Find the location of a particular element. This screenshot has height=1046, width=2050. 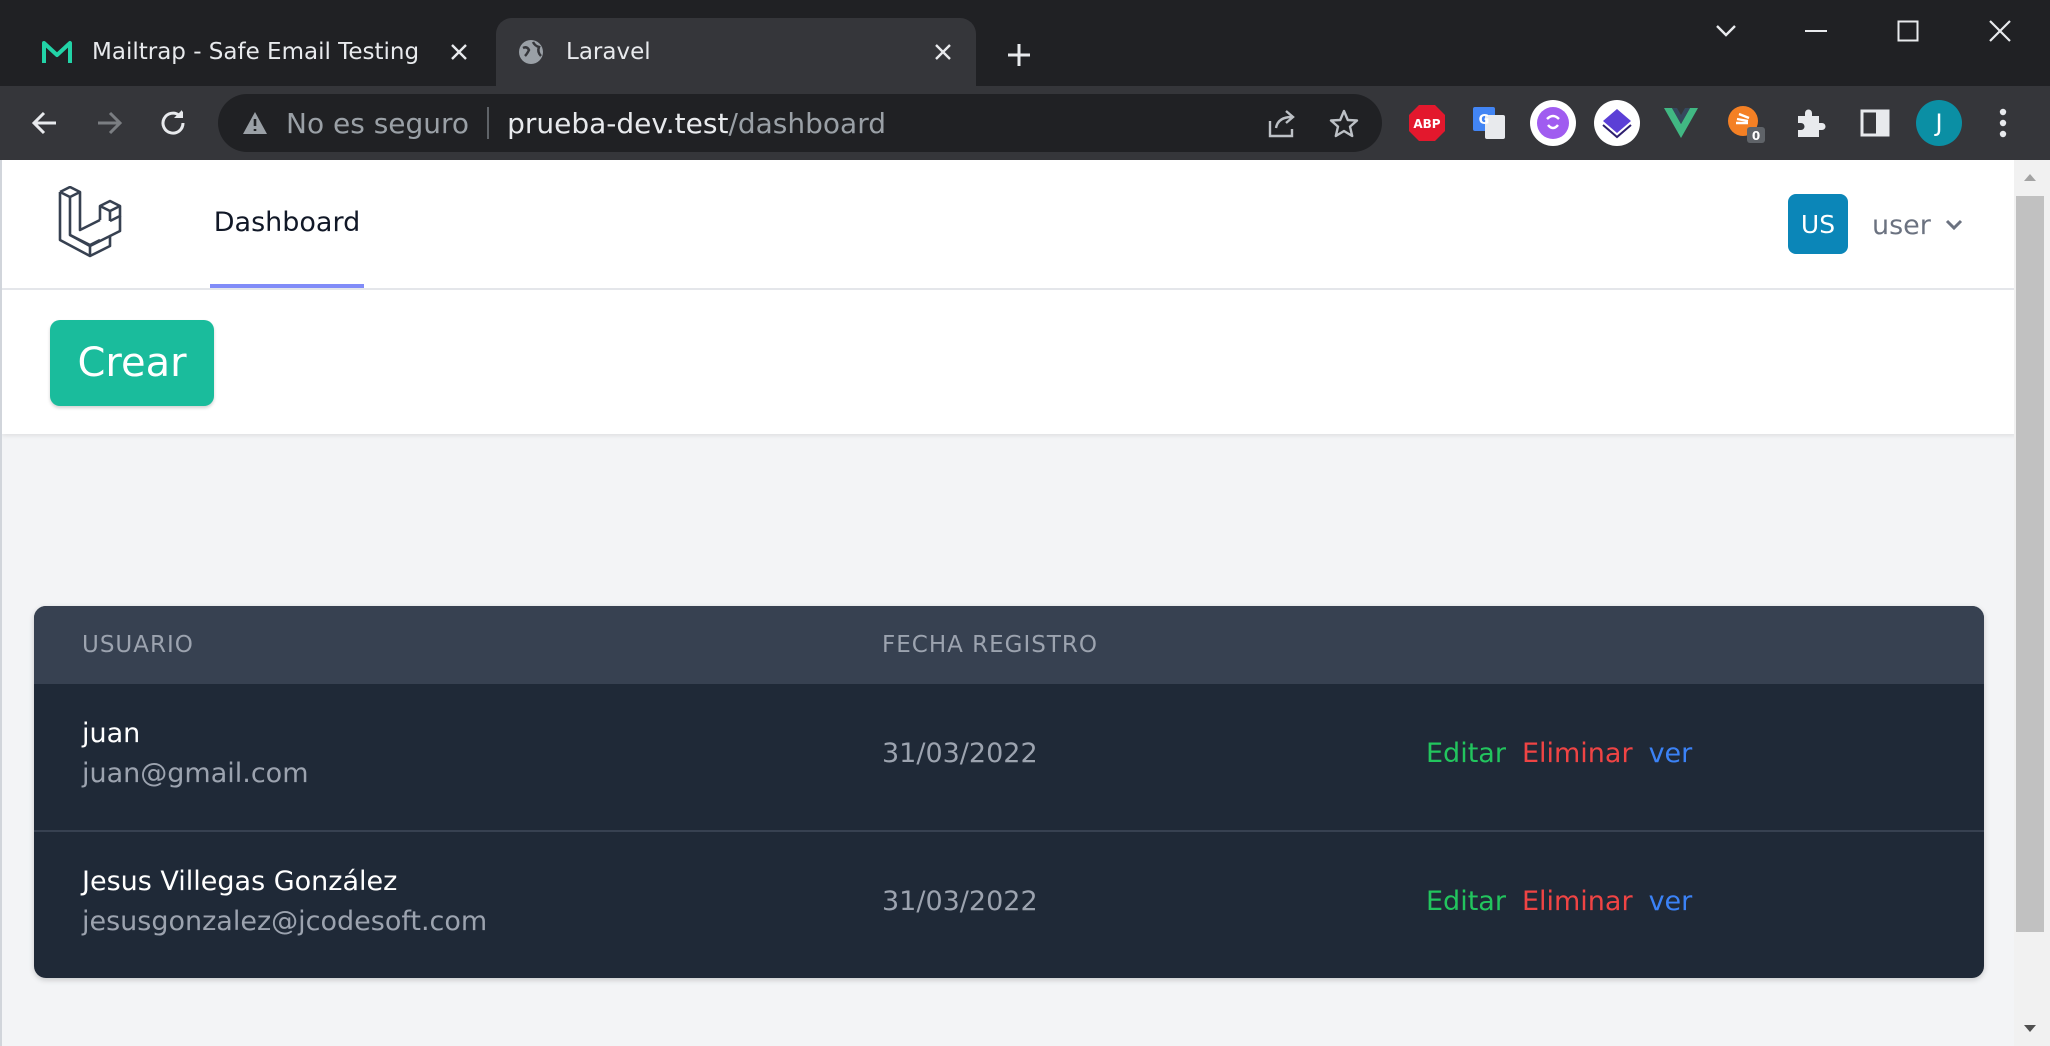

user-name-cell: Jesus Villegas González is located at coordinates (240, 881).